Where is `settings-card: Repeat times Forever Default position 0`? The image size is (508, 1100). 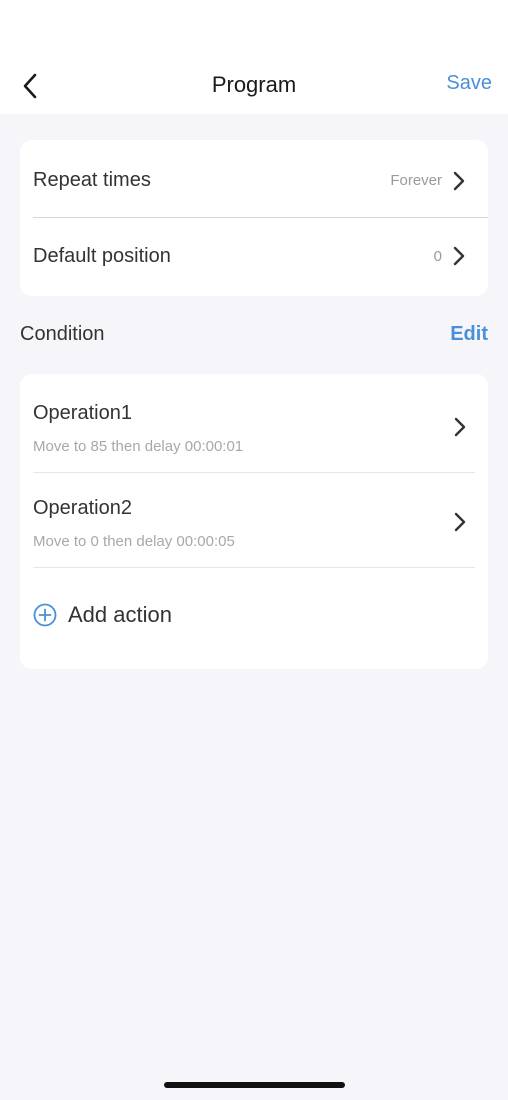
settings-card: Repeat times Forever Default position 0 is located at coordinates (254, 218).